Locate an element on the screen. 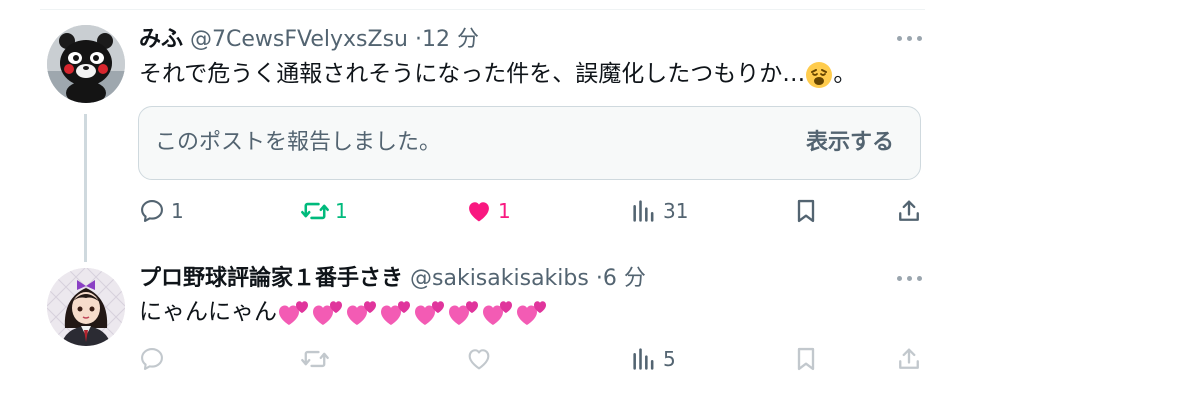 This screenshot has width=1200, height=410. thread-connector-line is located at coordinates (85, 188).